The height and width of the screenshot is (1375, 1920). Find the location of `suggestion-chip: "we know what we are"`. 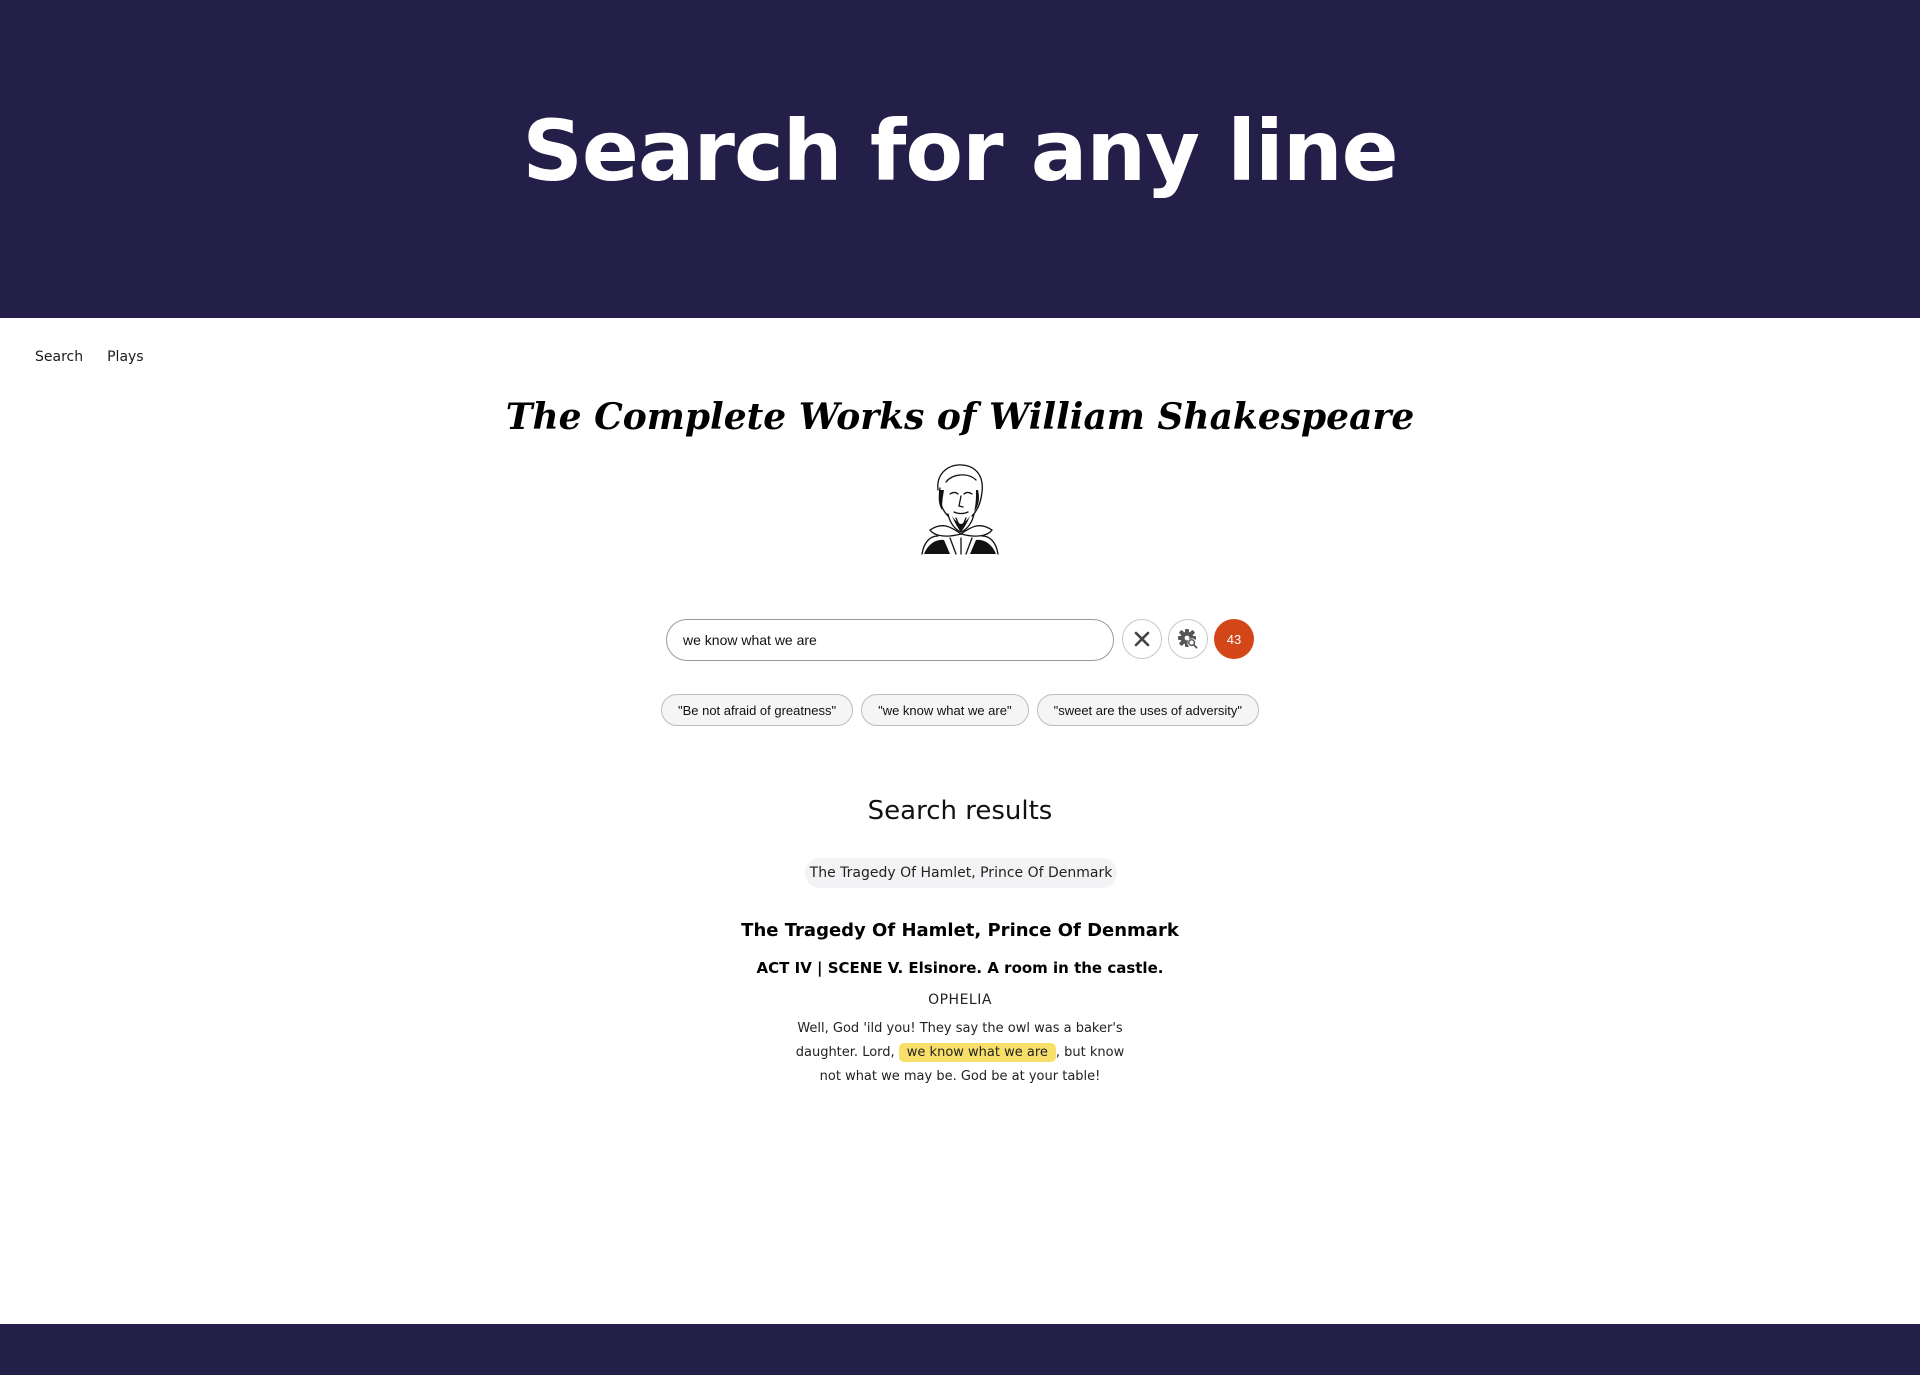

suggestion-chip: "we know what we are" is located at coordinates (945, 710).